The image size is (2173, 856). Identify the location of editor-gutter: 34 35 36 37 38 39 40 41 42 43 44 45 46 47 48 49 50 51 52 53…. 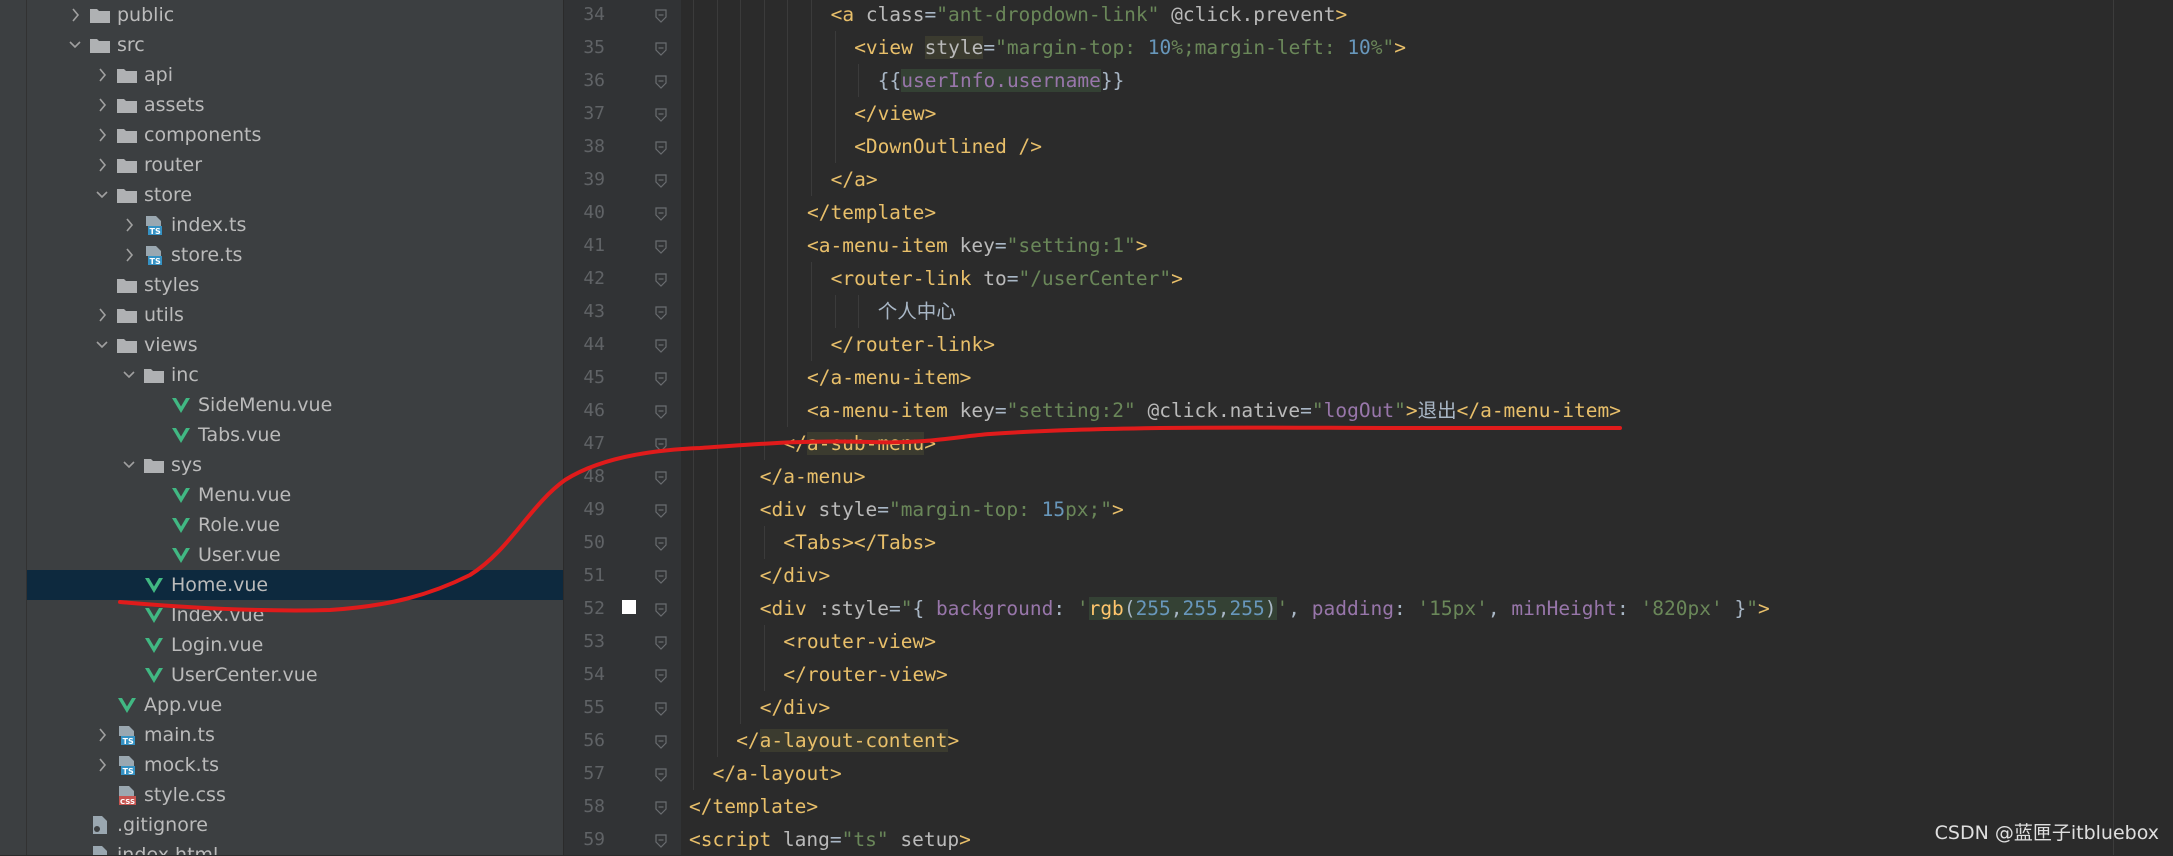
(626, 427).